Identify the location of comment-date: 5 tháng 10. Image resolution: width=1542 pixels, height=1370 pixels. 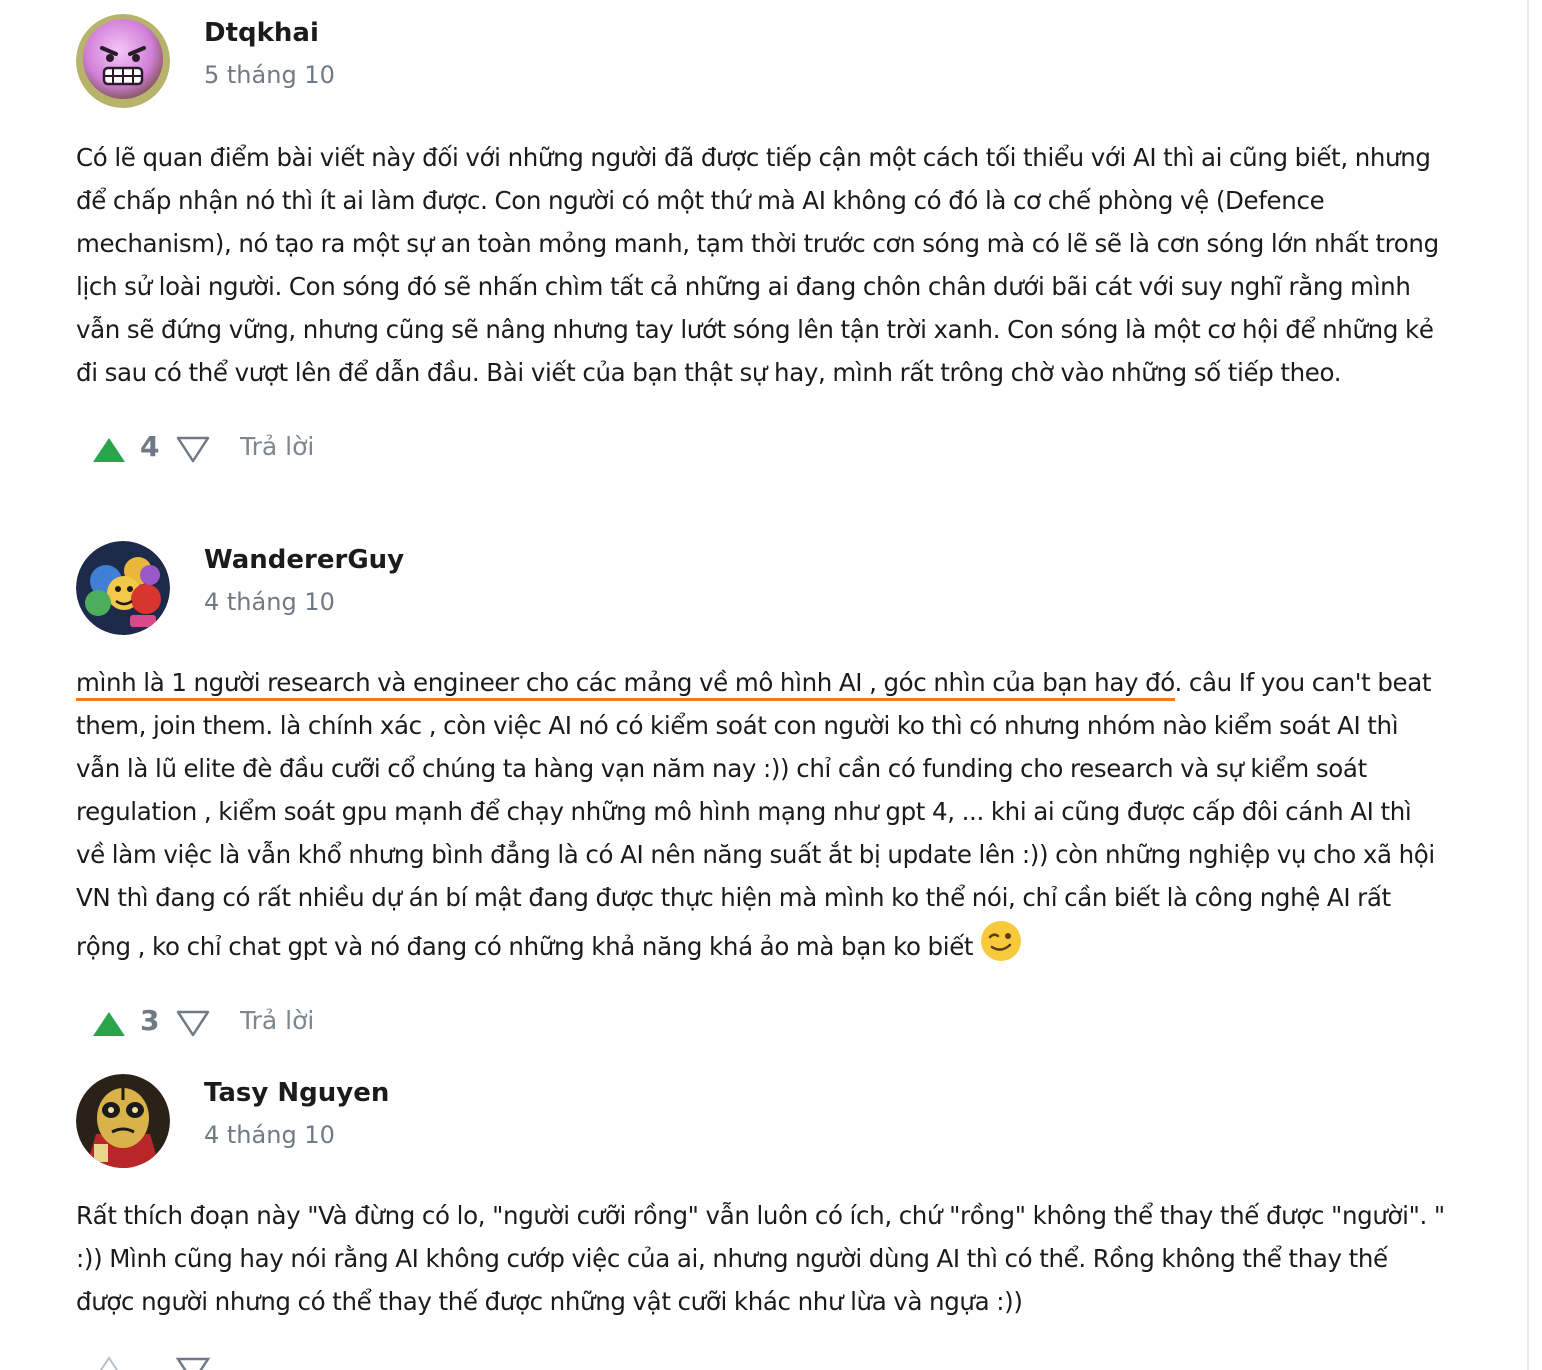
(269, 75).